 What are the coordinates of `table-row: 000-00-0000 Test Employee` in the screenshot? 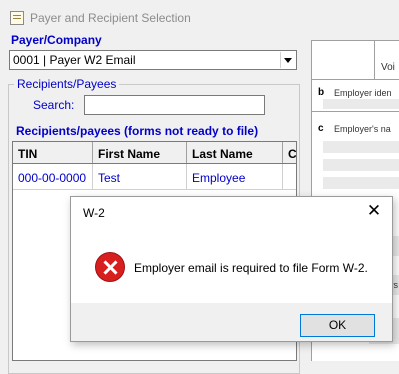 It's located at (154, 177).